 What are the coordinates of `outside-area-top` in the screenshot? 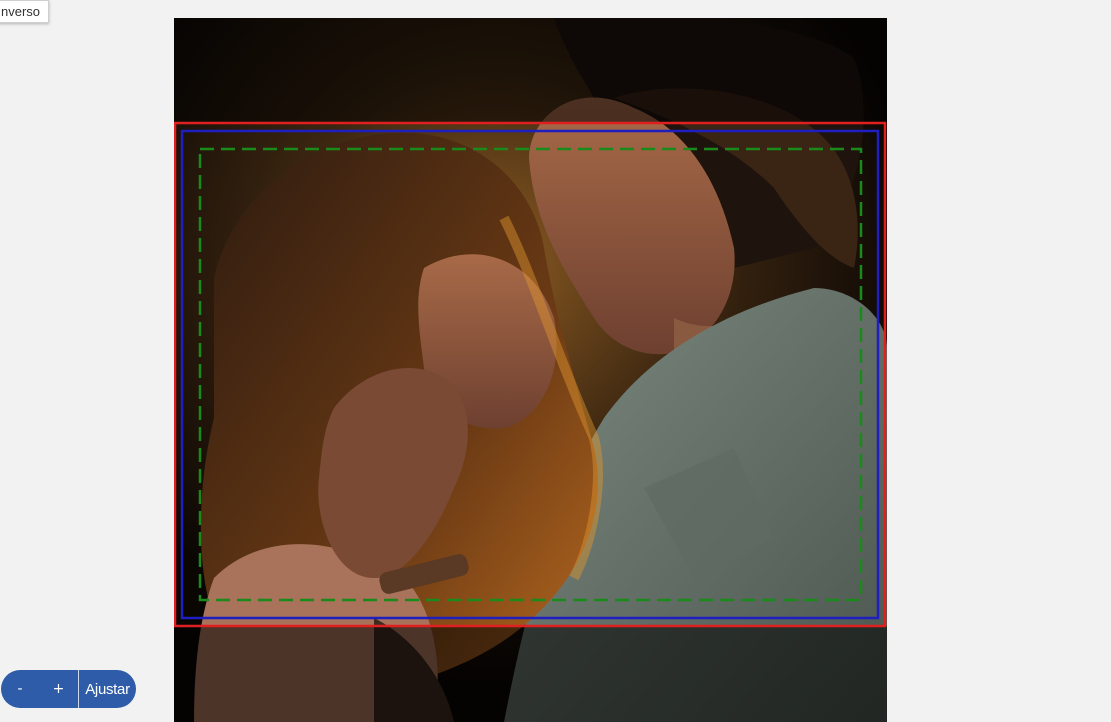 It's located at (530, 70).